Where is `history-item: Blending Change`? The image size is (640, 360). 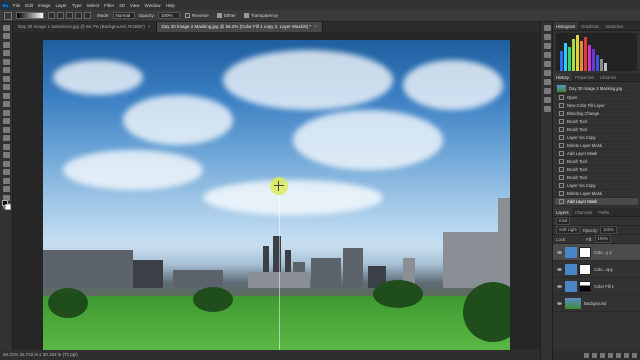 history-item: Blending Change is located at coordinates (596, 114).